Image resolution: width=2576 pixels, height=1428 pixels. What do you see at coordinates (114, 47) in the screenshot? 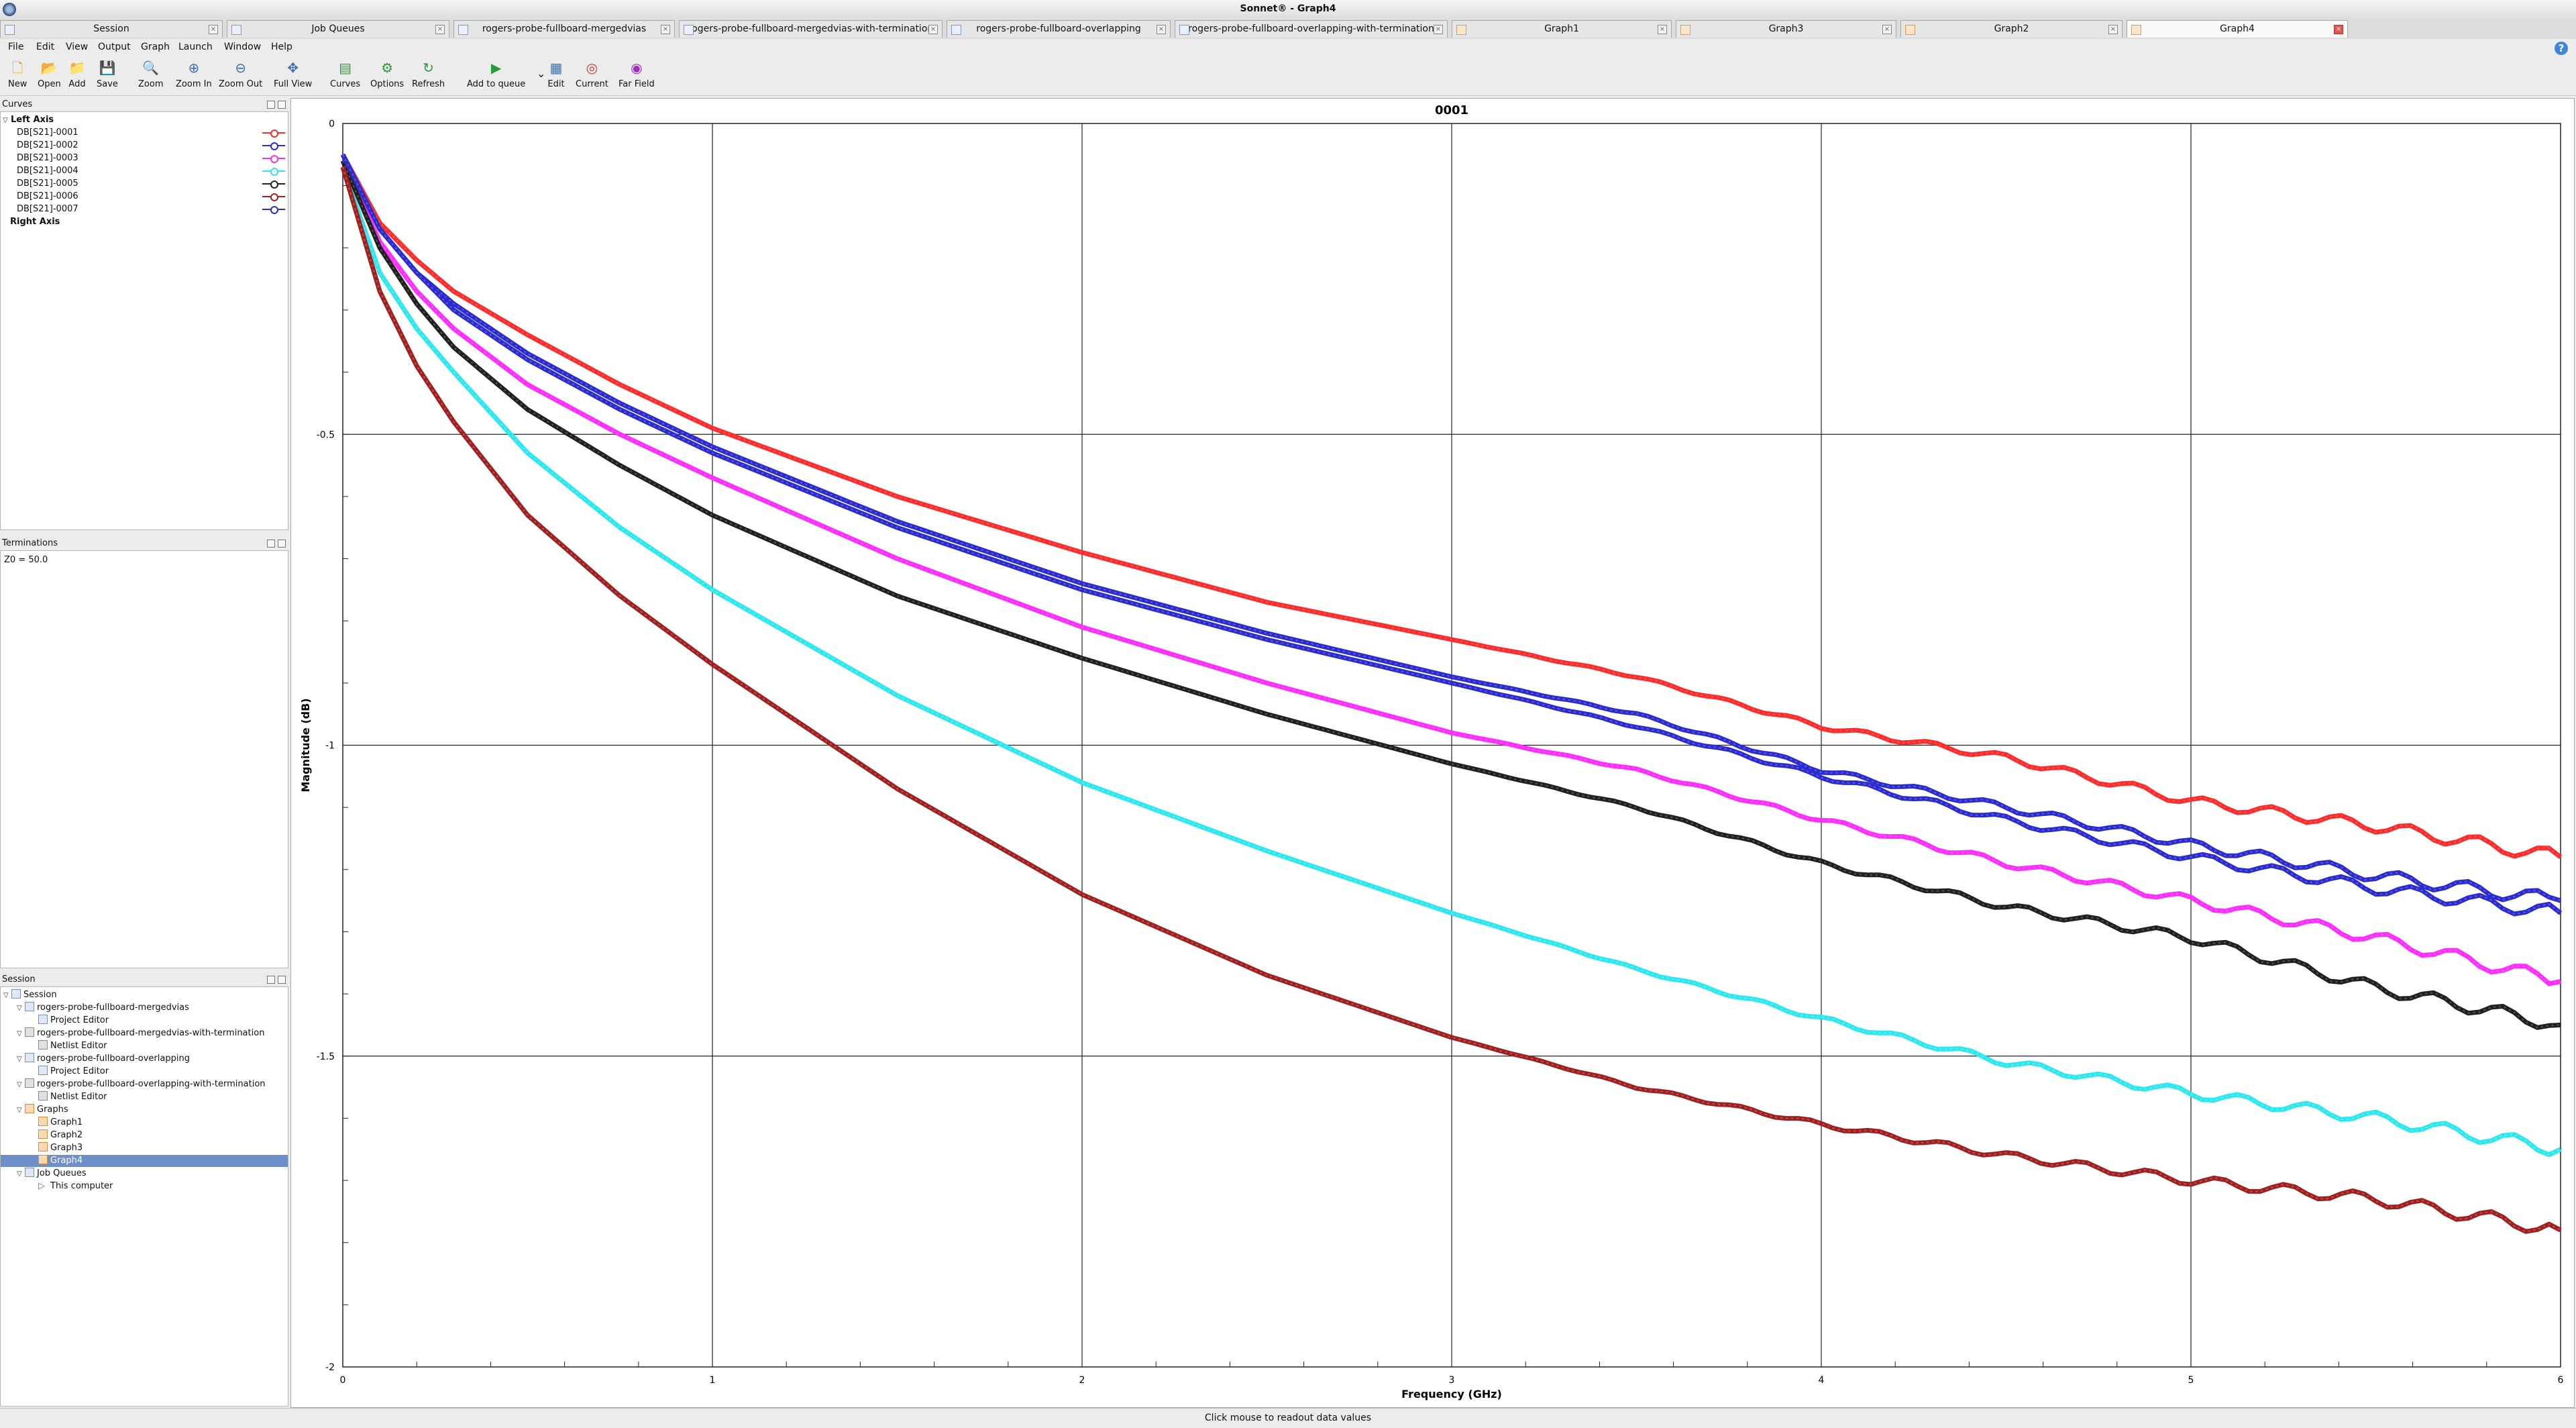
I see `menu-output: Output` at bounding box center [114, 47].